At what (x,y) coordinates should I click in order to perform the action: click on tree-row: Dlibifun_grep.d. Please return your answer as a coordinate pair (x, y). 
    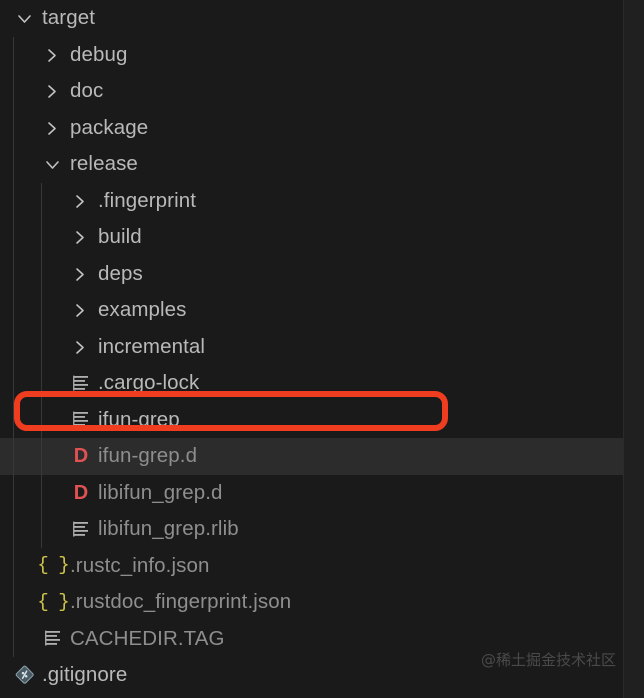
    Looking at the image, I should click on (312, 492).